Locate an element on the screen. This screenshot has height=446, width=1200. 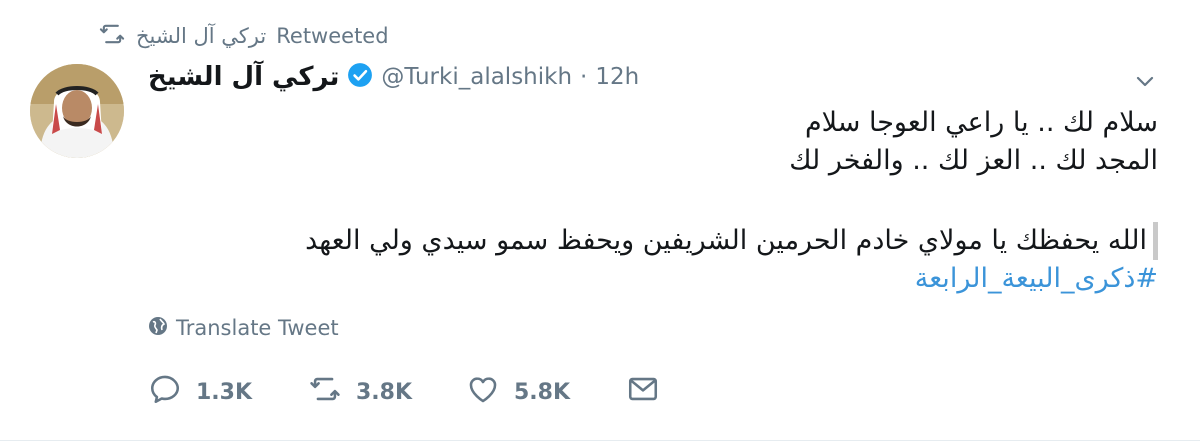
verified-badge-icon is located at coordinates (360, 77).